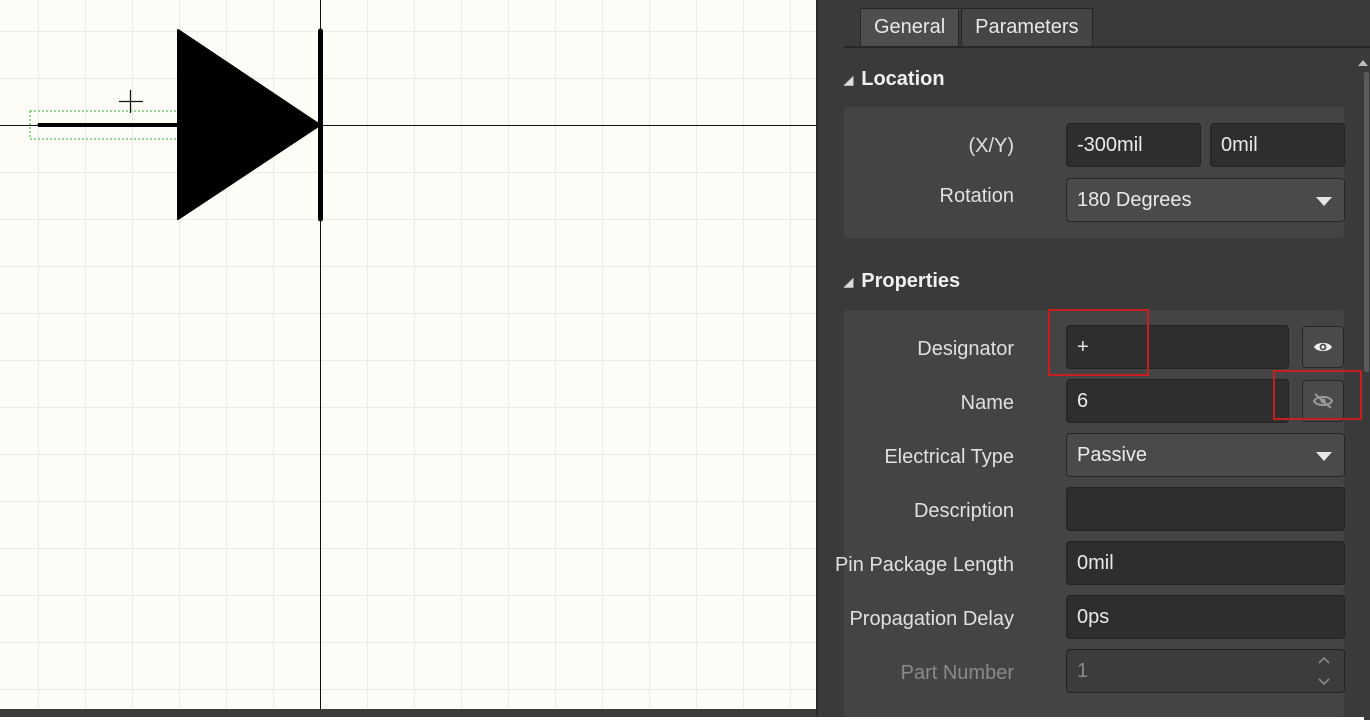 This screenshot has height=720, width=1370. What do you see at coordinates (1205, 455) in the screenshot?
I see `electrical-type-select: Passive` at bounding box center [1205, 455].